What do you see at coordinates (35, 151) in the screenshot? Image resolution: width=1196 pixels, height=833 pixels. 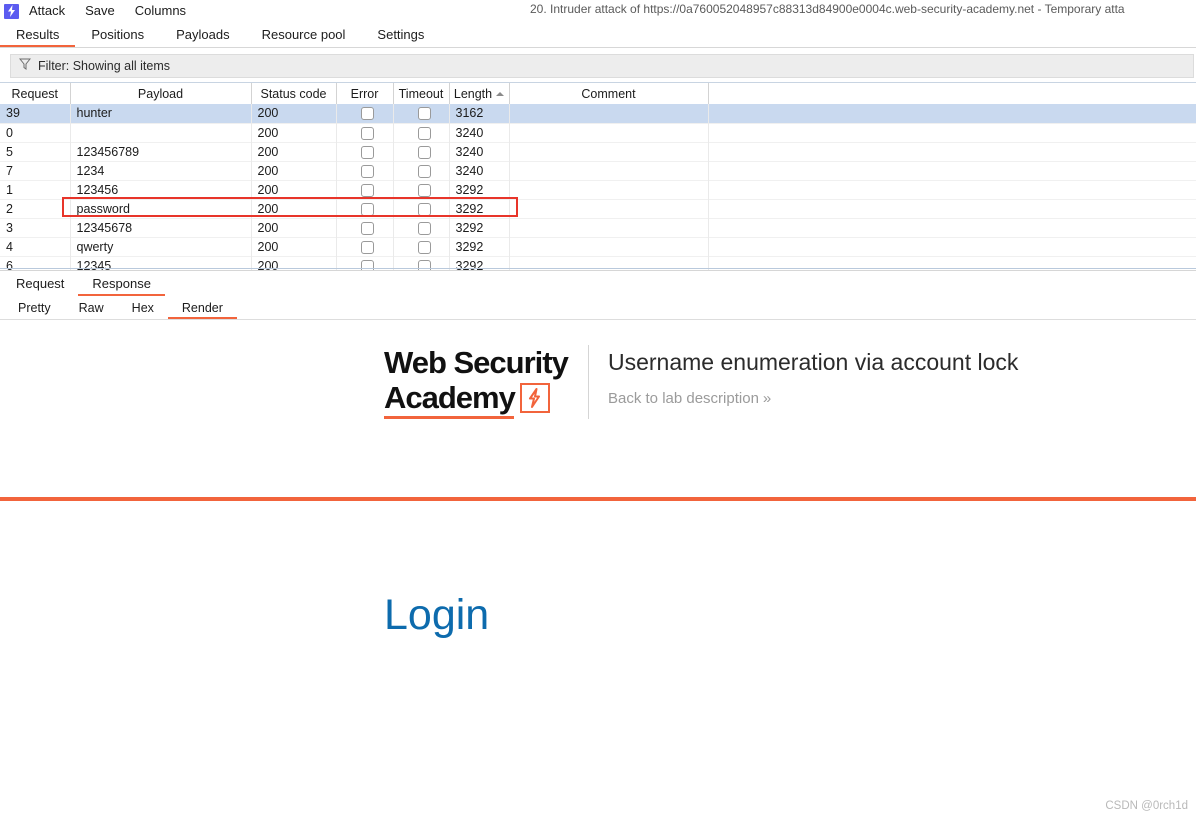 I see `cell-request: 5` at bounding box center [35, 151].